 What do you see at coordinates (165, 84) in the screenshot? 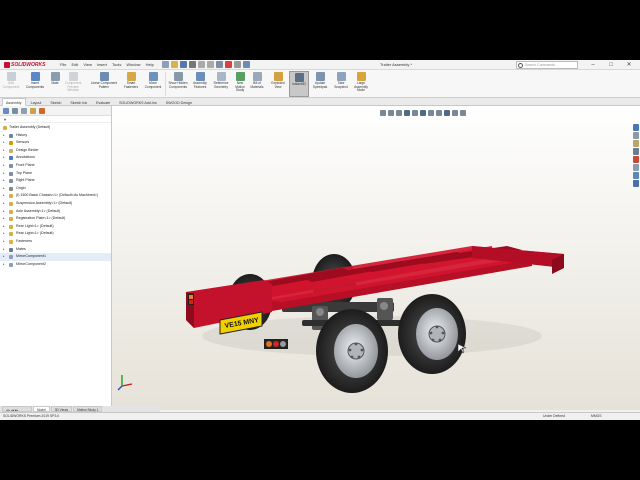
I see `ribbon-separator` at bounding box center [165, 84].